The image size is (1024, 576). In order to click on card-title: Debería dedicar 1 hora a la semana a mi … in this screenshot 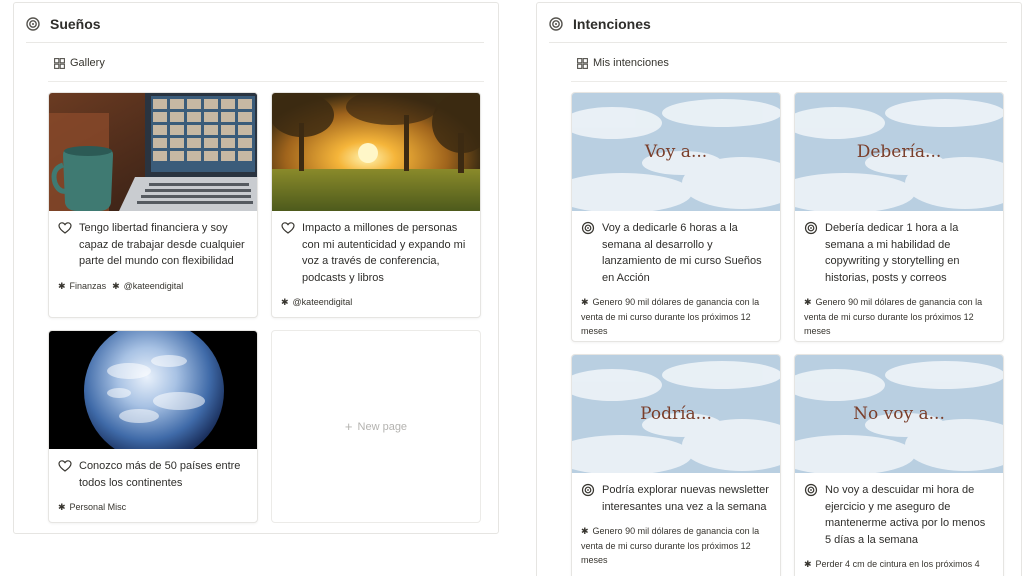, I will do `click(899, 253)`.